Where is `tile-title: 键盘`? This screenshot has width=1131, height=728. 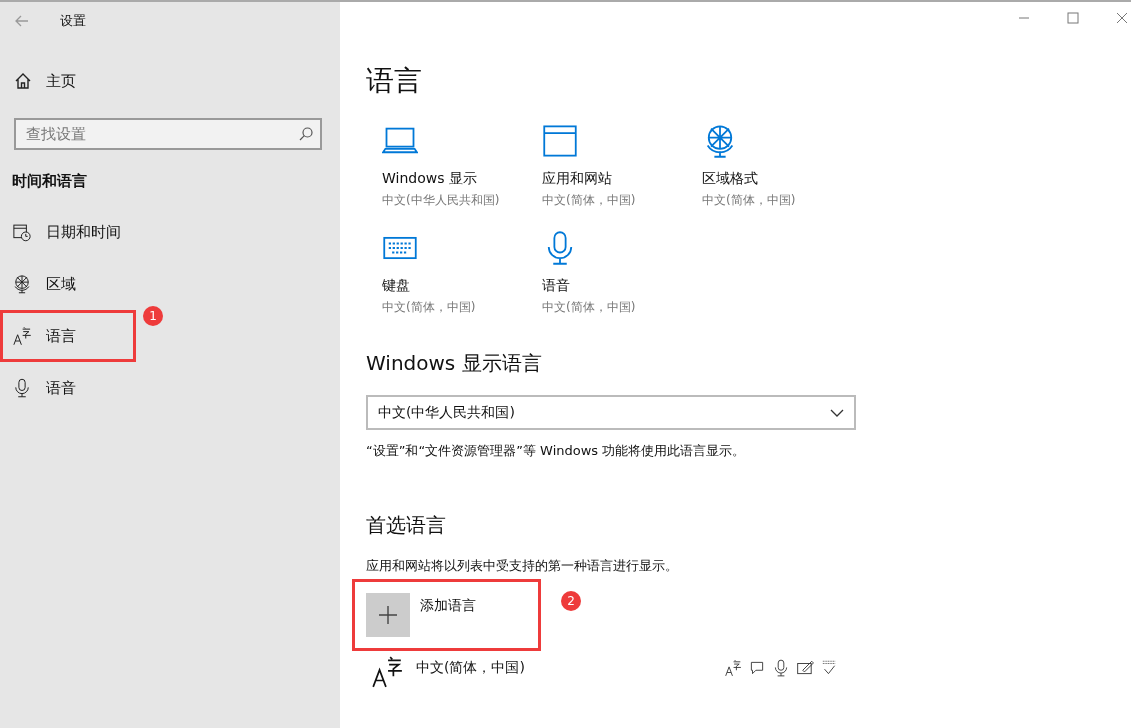 tile-title: 键盘 is located at coordinates (462, 286).